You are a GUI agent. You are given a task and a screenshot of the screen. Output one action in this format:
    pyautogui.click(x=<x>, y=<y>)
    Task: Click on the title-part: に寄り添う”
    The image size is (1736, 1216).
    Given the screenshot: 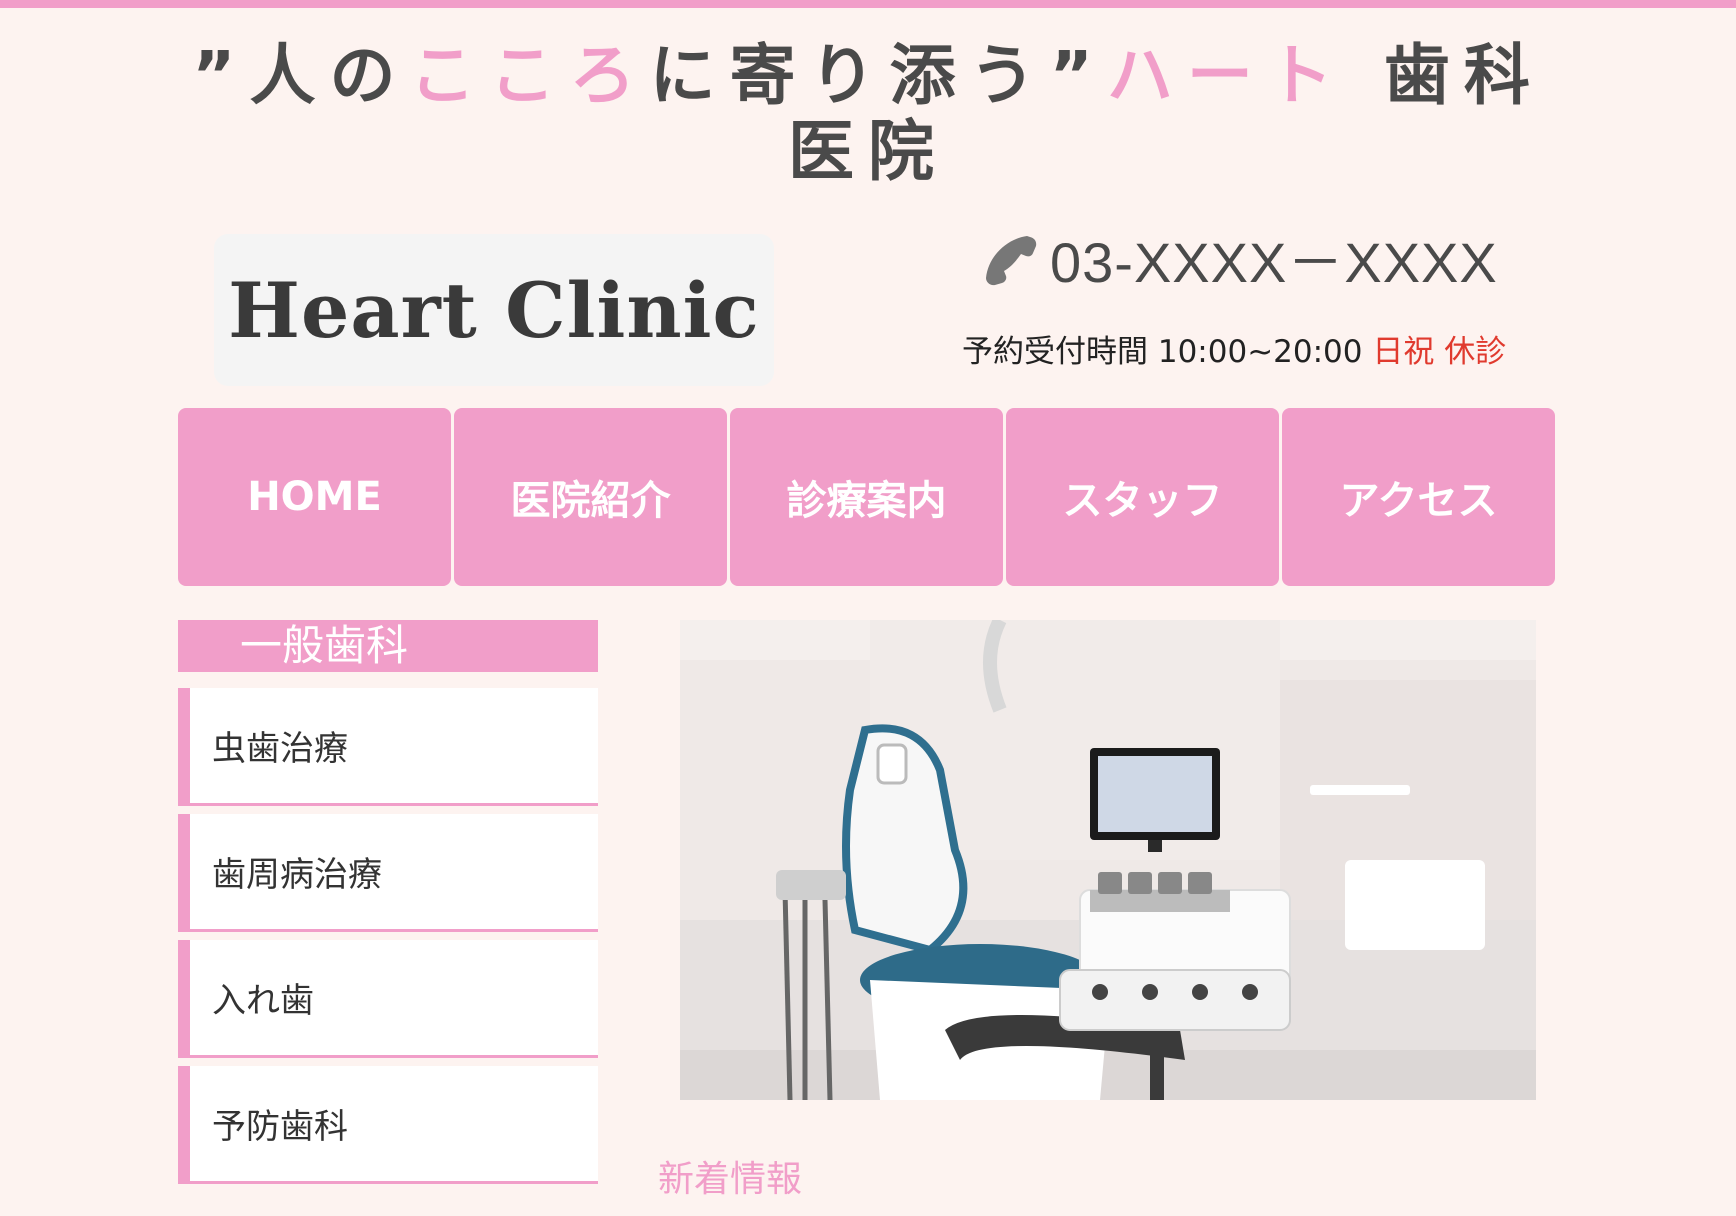 What is the action you would take?
    pyautogui.click(x=878, y=75)
    